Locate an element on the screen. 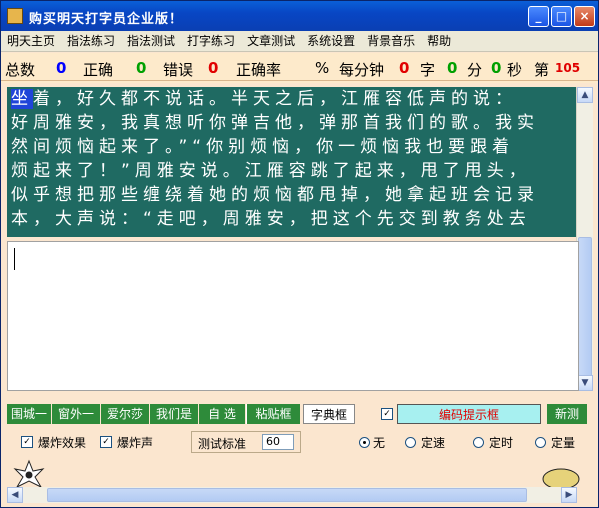 This screenshot has height=508, width=599. title-bar: 购买明天打字员企业版！ _ □ × is located at coordinates (299, 16).